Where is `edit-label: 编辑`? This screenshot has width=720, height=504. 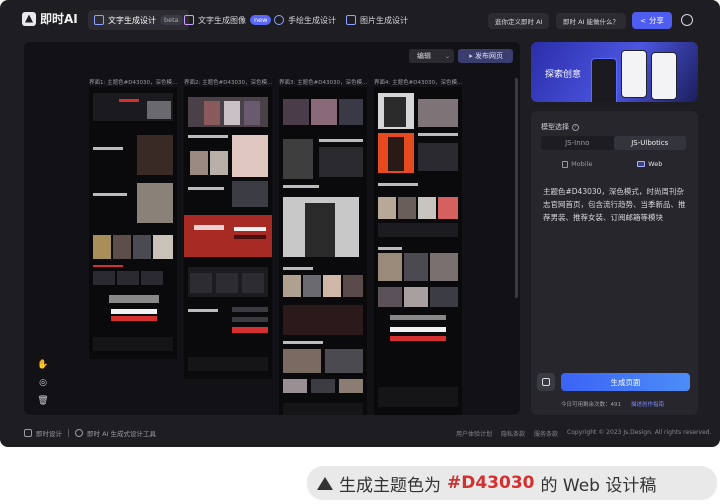 edit-label: 编辑 is located at coordinates (424, 56).